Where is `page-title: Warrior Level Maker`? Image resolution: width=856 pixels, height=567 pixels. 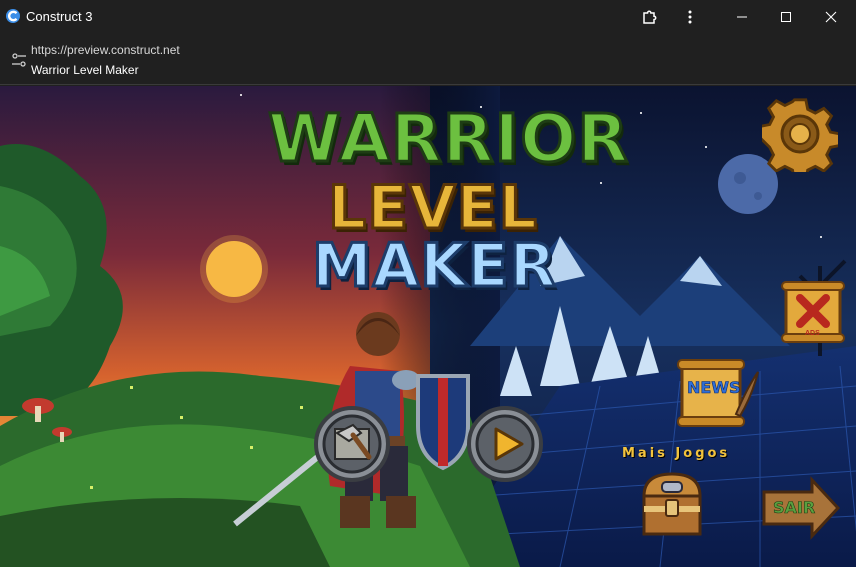
page-title: Warrior Level Maker is located at coordinates (85, 70).